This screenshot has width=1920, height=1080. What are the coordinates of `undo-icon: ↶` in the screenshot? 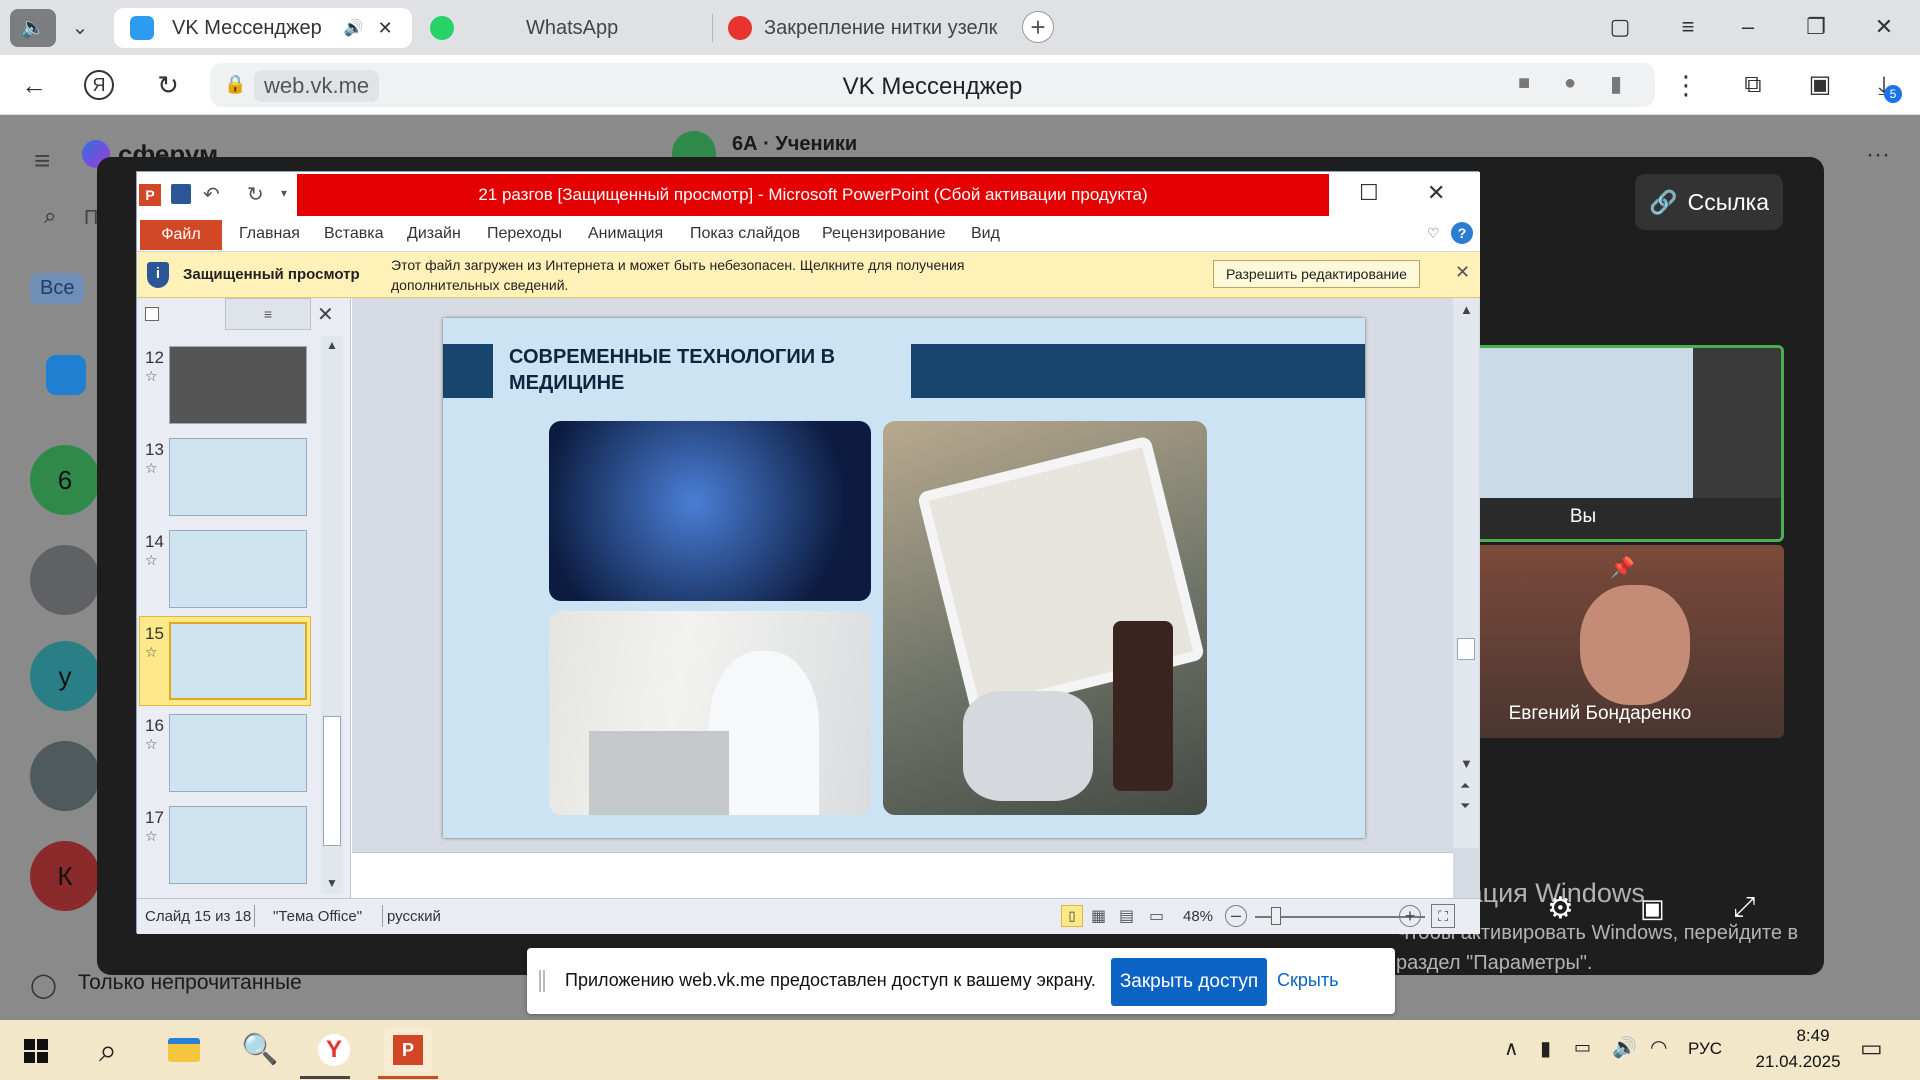 It's located at (211, 194).